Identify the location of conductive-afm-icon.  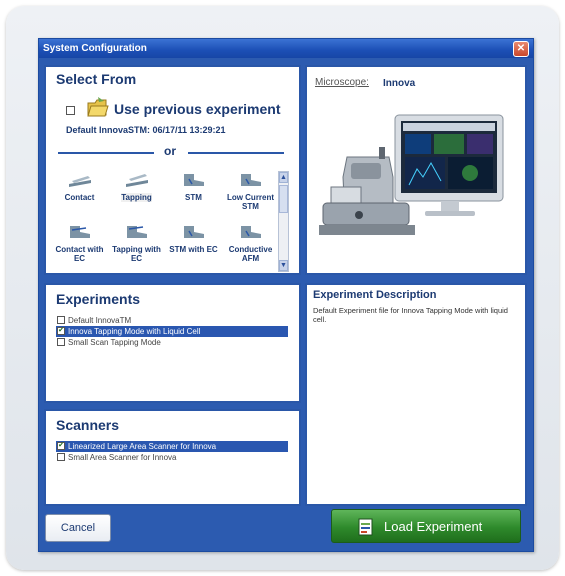
(250, 232).